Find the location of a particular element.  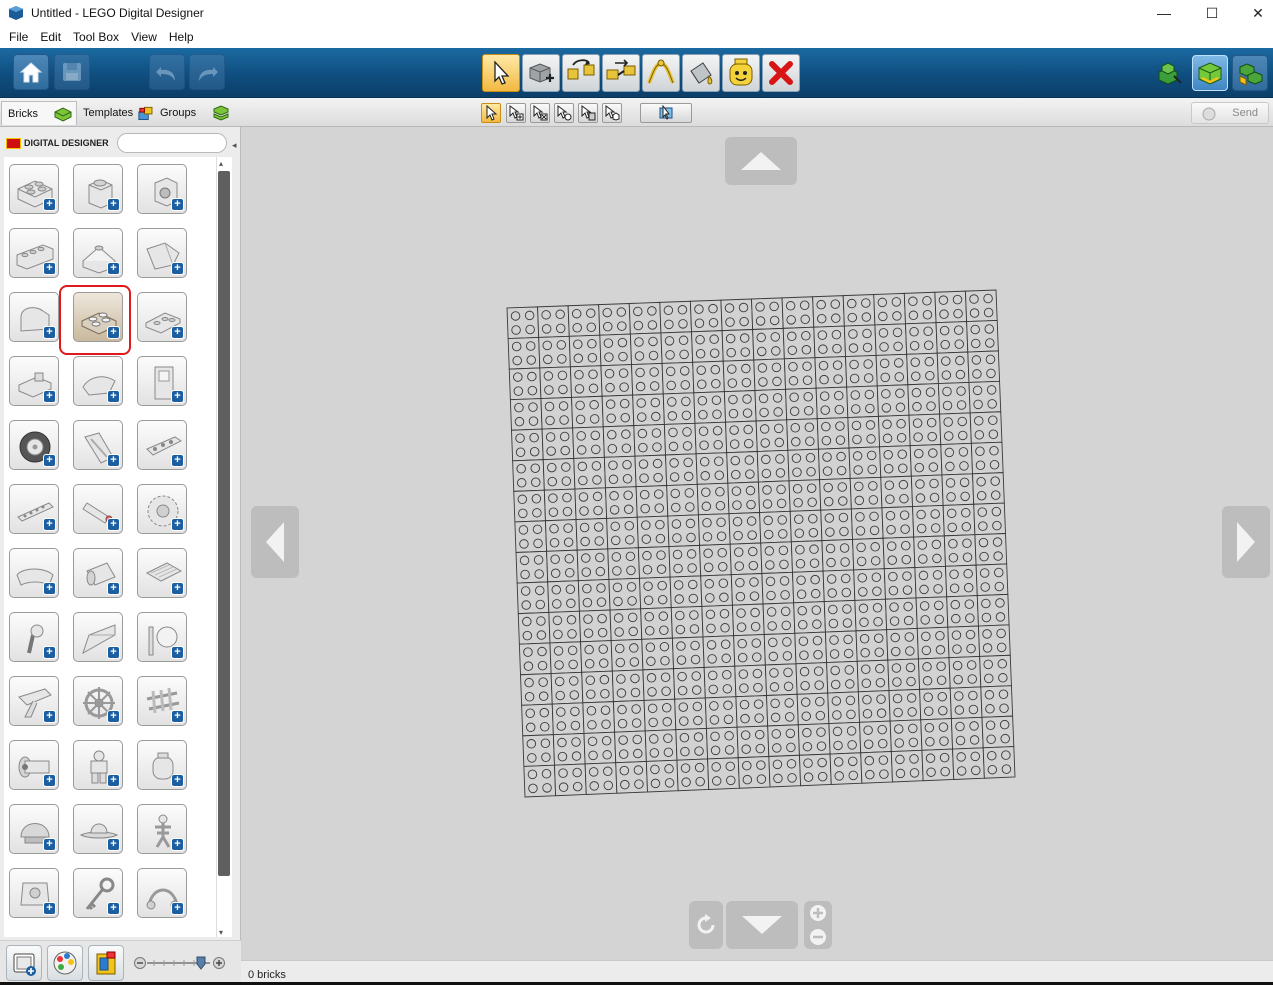

clone-tool-icon is located at coordinates (541, 73).